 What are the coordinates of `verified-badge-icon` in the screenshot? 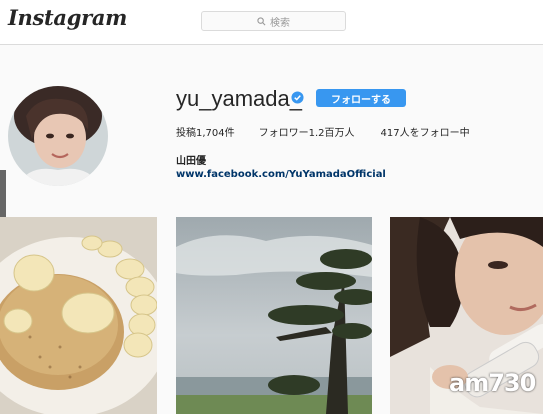 It's located at (297, 97).